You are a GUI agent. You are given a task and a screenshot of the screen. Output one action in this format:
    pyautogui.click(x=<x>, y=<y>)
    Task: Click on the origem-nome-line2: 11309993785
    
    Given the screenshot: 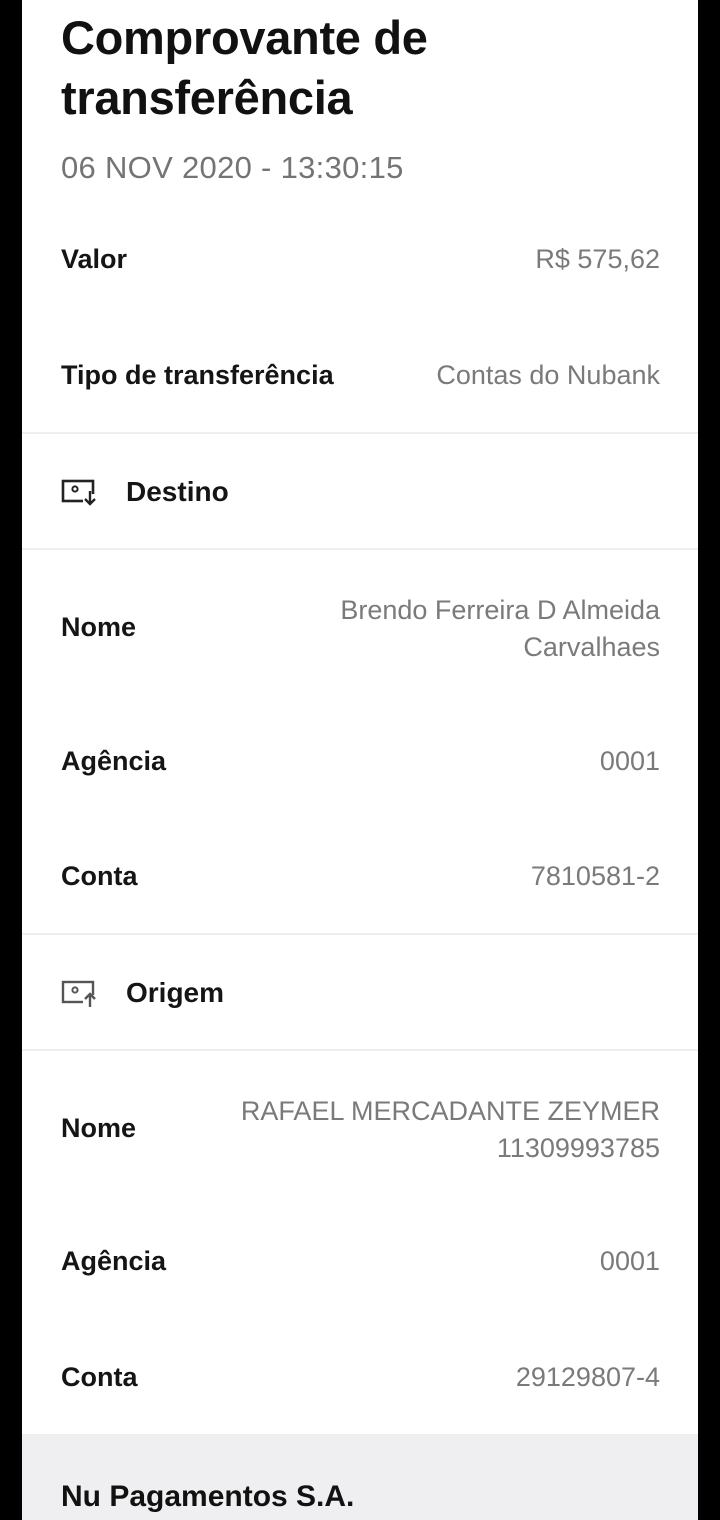 What is the action you would take?
    pyautogui.click(x=578, y=1148)
    